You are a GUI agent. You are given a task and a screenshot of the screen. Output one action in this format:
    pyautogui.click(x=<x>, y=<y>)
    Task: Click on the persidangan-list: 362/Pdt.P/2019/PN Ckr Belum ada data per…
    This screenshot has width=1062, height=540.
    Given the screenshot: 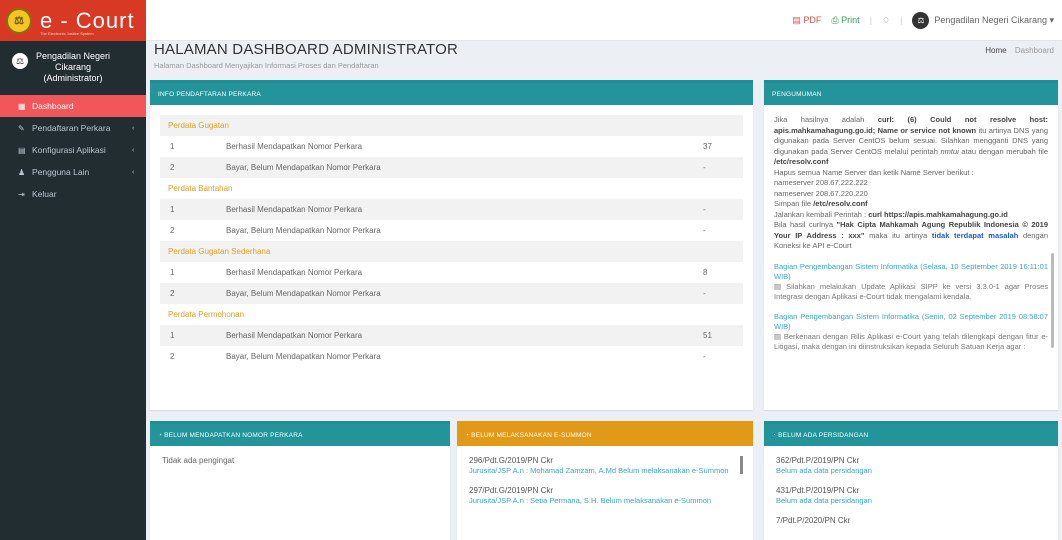 What is the action you would take?
    pyautogui.click(x=911, y=490)
    